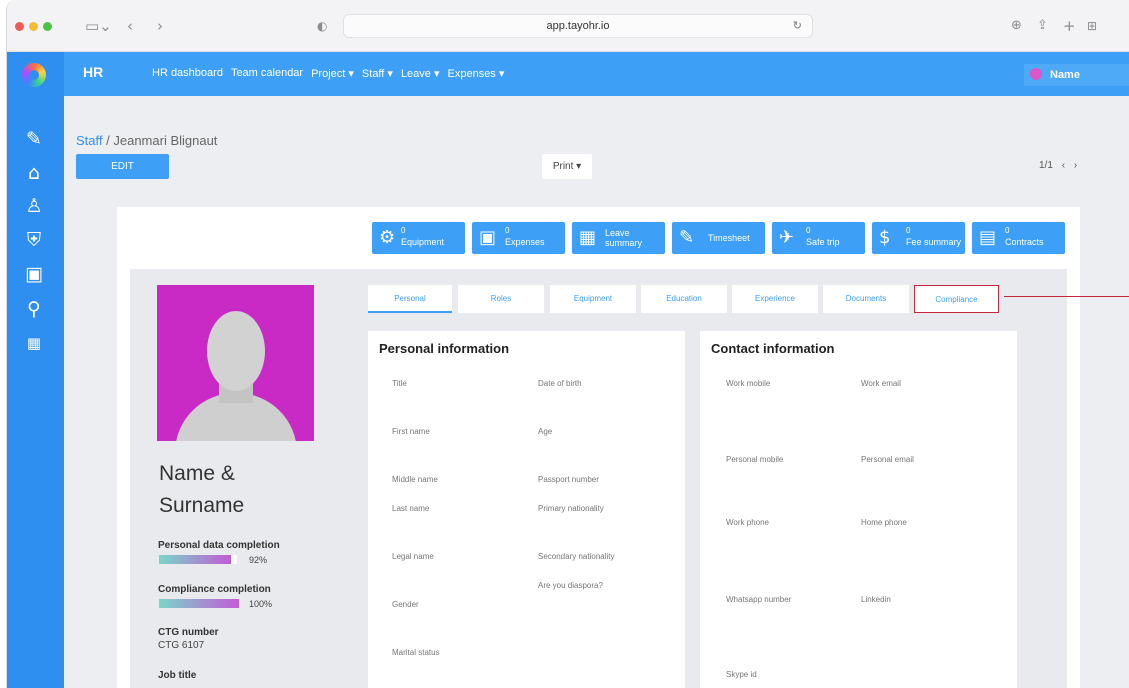 The height and width of the screenshot is (688, 1129). I want to click on forward-icon: ›, so click(160, 26).